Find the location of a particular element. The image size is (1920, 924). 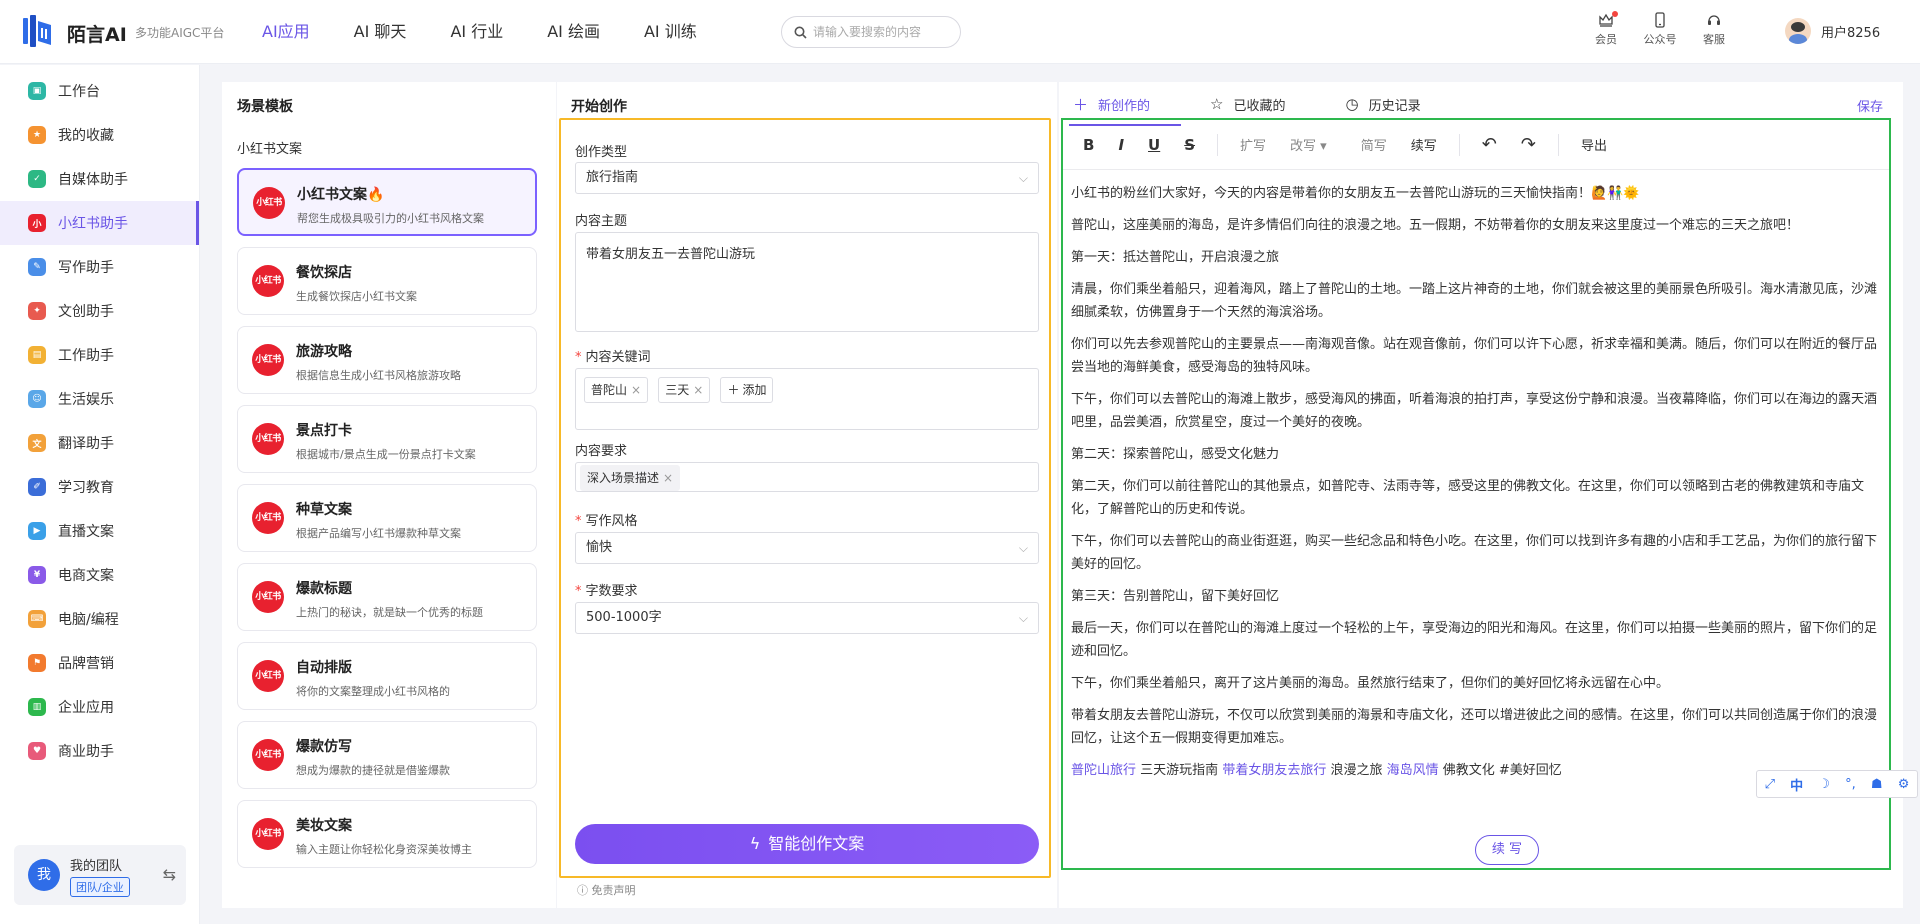

nav-ai-drawing: AI 绘画 is located at coordinates (573, 32).